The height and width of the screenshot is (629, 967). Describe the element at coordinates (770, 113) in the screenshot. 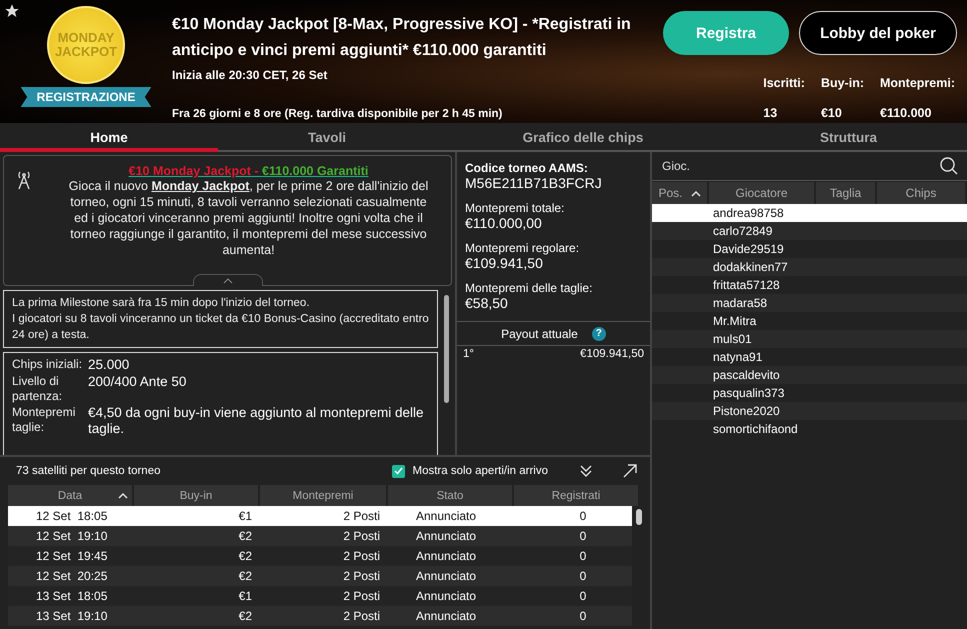

I see `stat-value: 13` at that location.